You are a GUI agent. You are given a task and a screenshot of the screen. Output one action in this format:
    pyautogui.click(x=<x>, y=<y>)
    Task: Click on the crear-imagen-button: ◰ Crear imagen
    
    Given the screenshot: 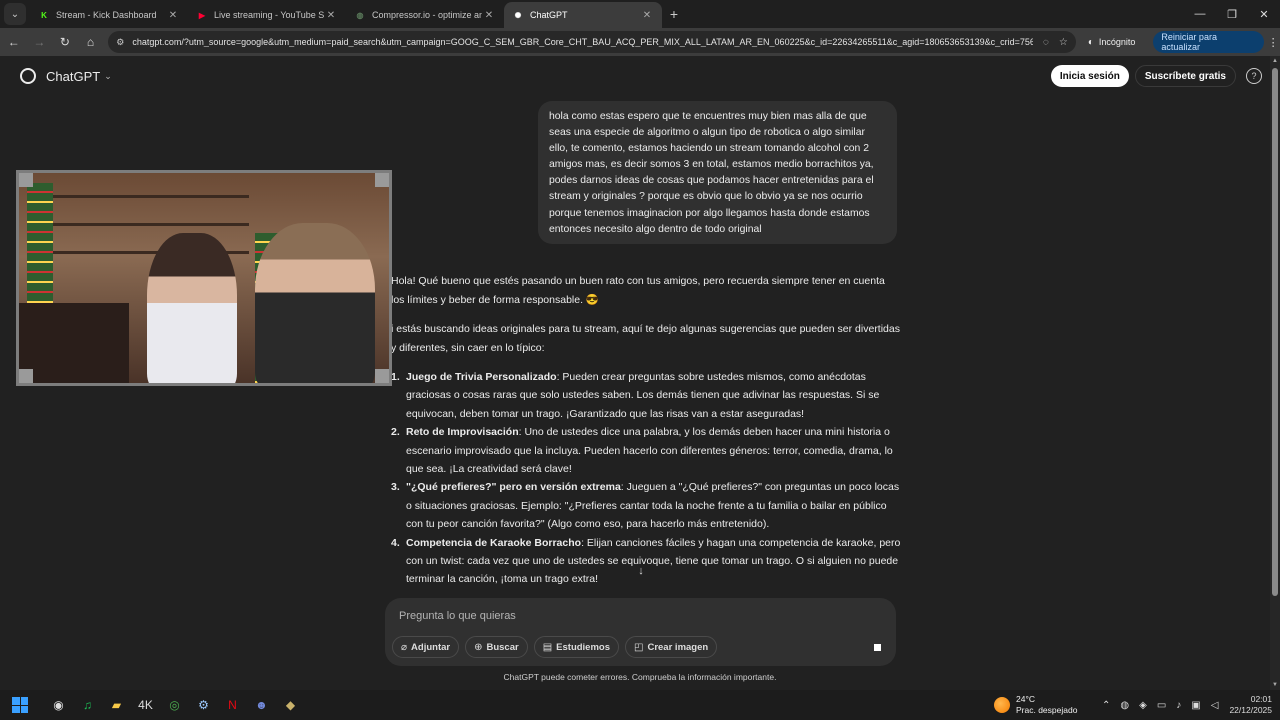 What is the action you would take?
    pyautogui.click(x=671, y=647)
    